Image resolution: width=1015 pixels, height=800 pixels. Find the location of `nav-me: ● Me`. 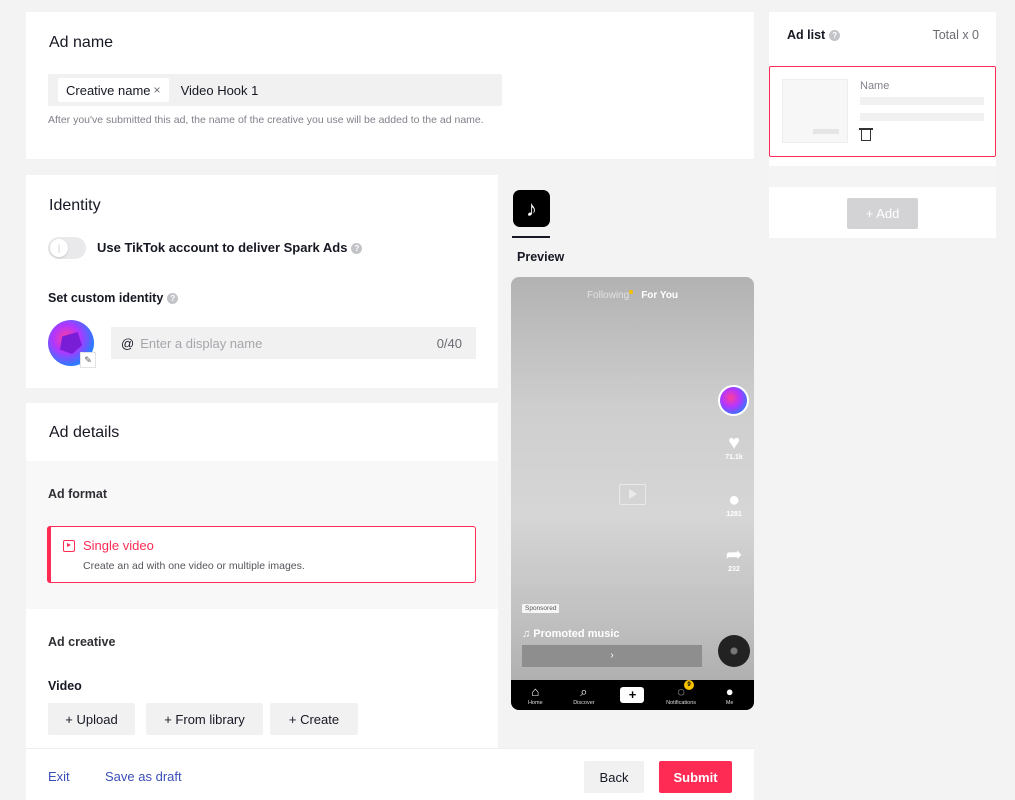

nav-me: ● Me is located at coordinates (729, 694).